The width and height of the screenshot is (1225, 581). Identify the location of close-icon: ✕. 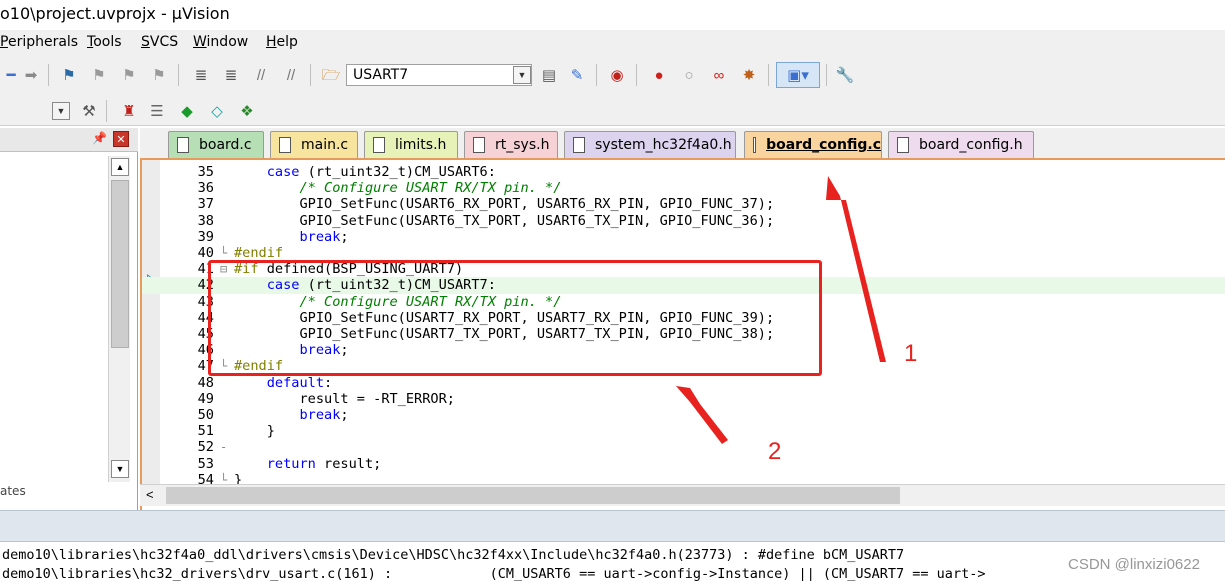
(121, 139).